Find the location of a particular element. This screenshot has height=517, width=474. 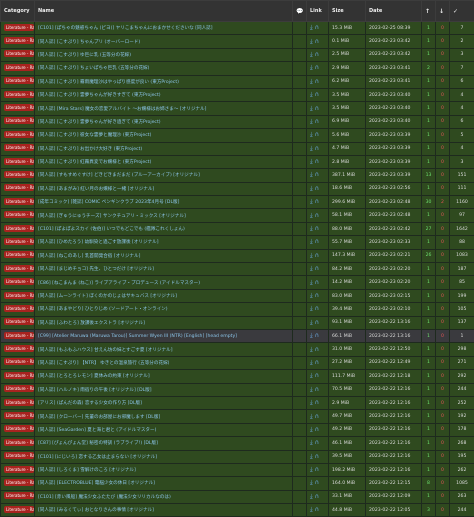

torrent-name-link: [同人誌] [SeaGarden] 夏と海と君と (アイドルマスター) is located at coordinates (164, 429).